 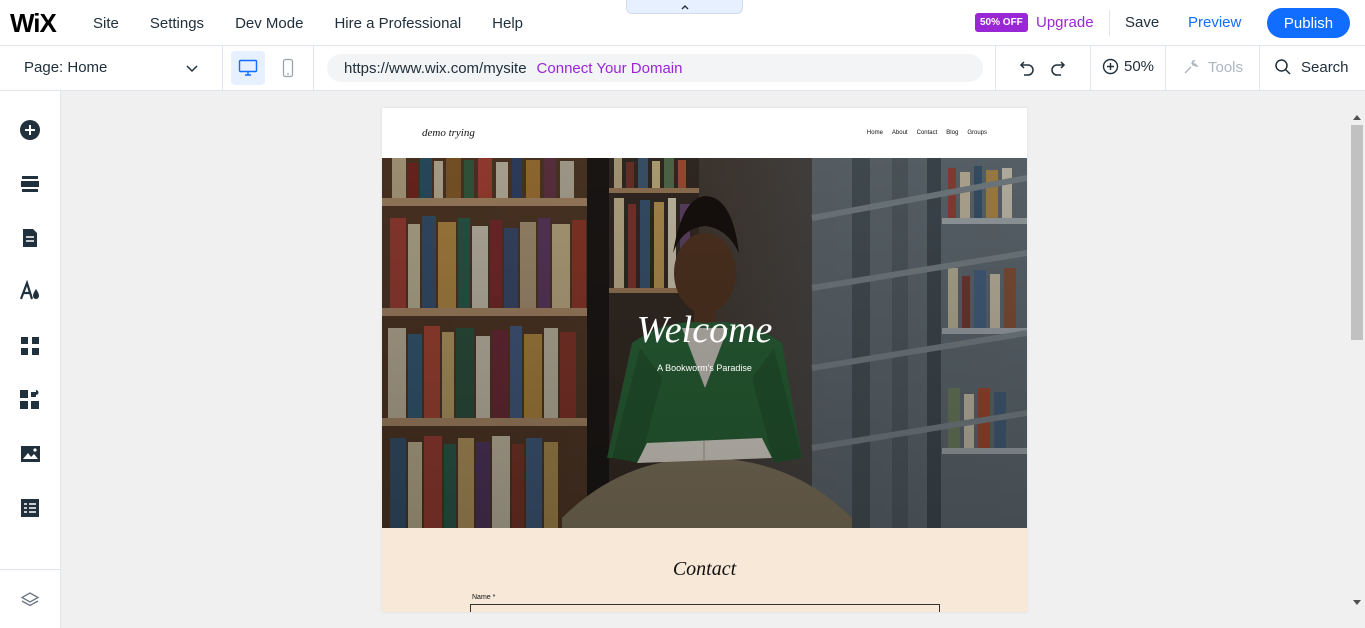 I want to click on tools-button: Tools, so click(x=1212, y=67).